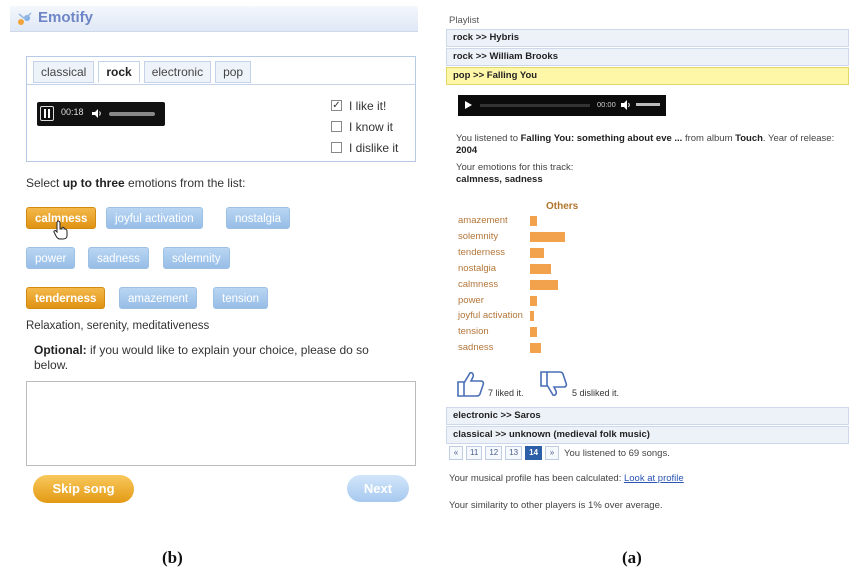  What do you see at coordinates (258, 218) in the screenshot?
I see `emotion-nostalgia: nostalgia` at bounding box center [258, 218].